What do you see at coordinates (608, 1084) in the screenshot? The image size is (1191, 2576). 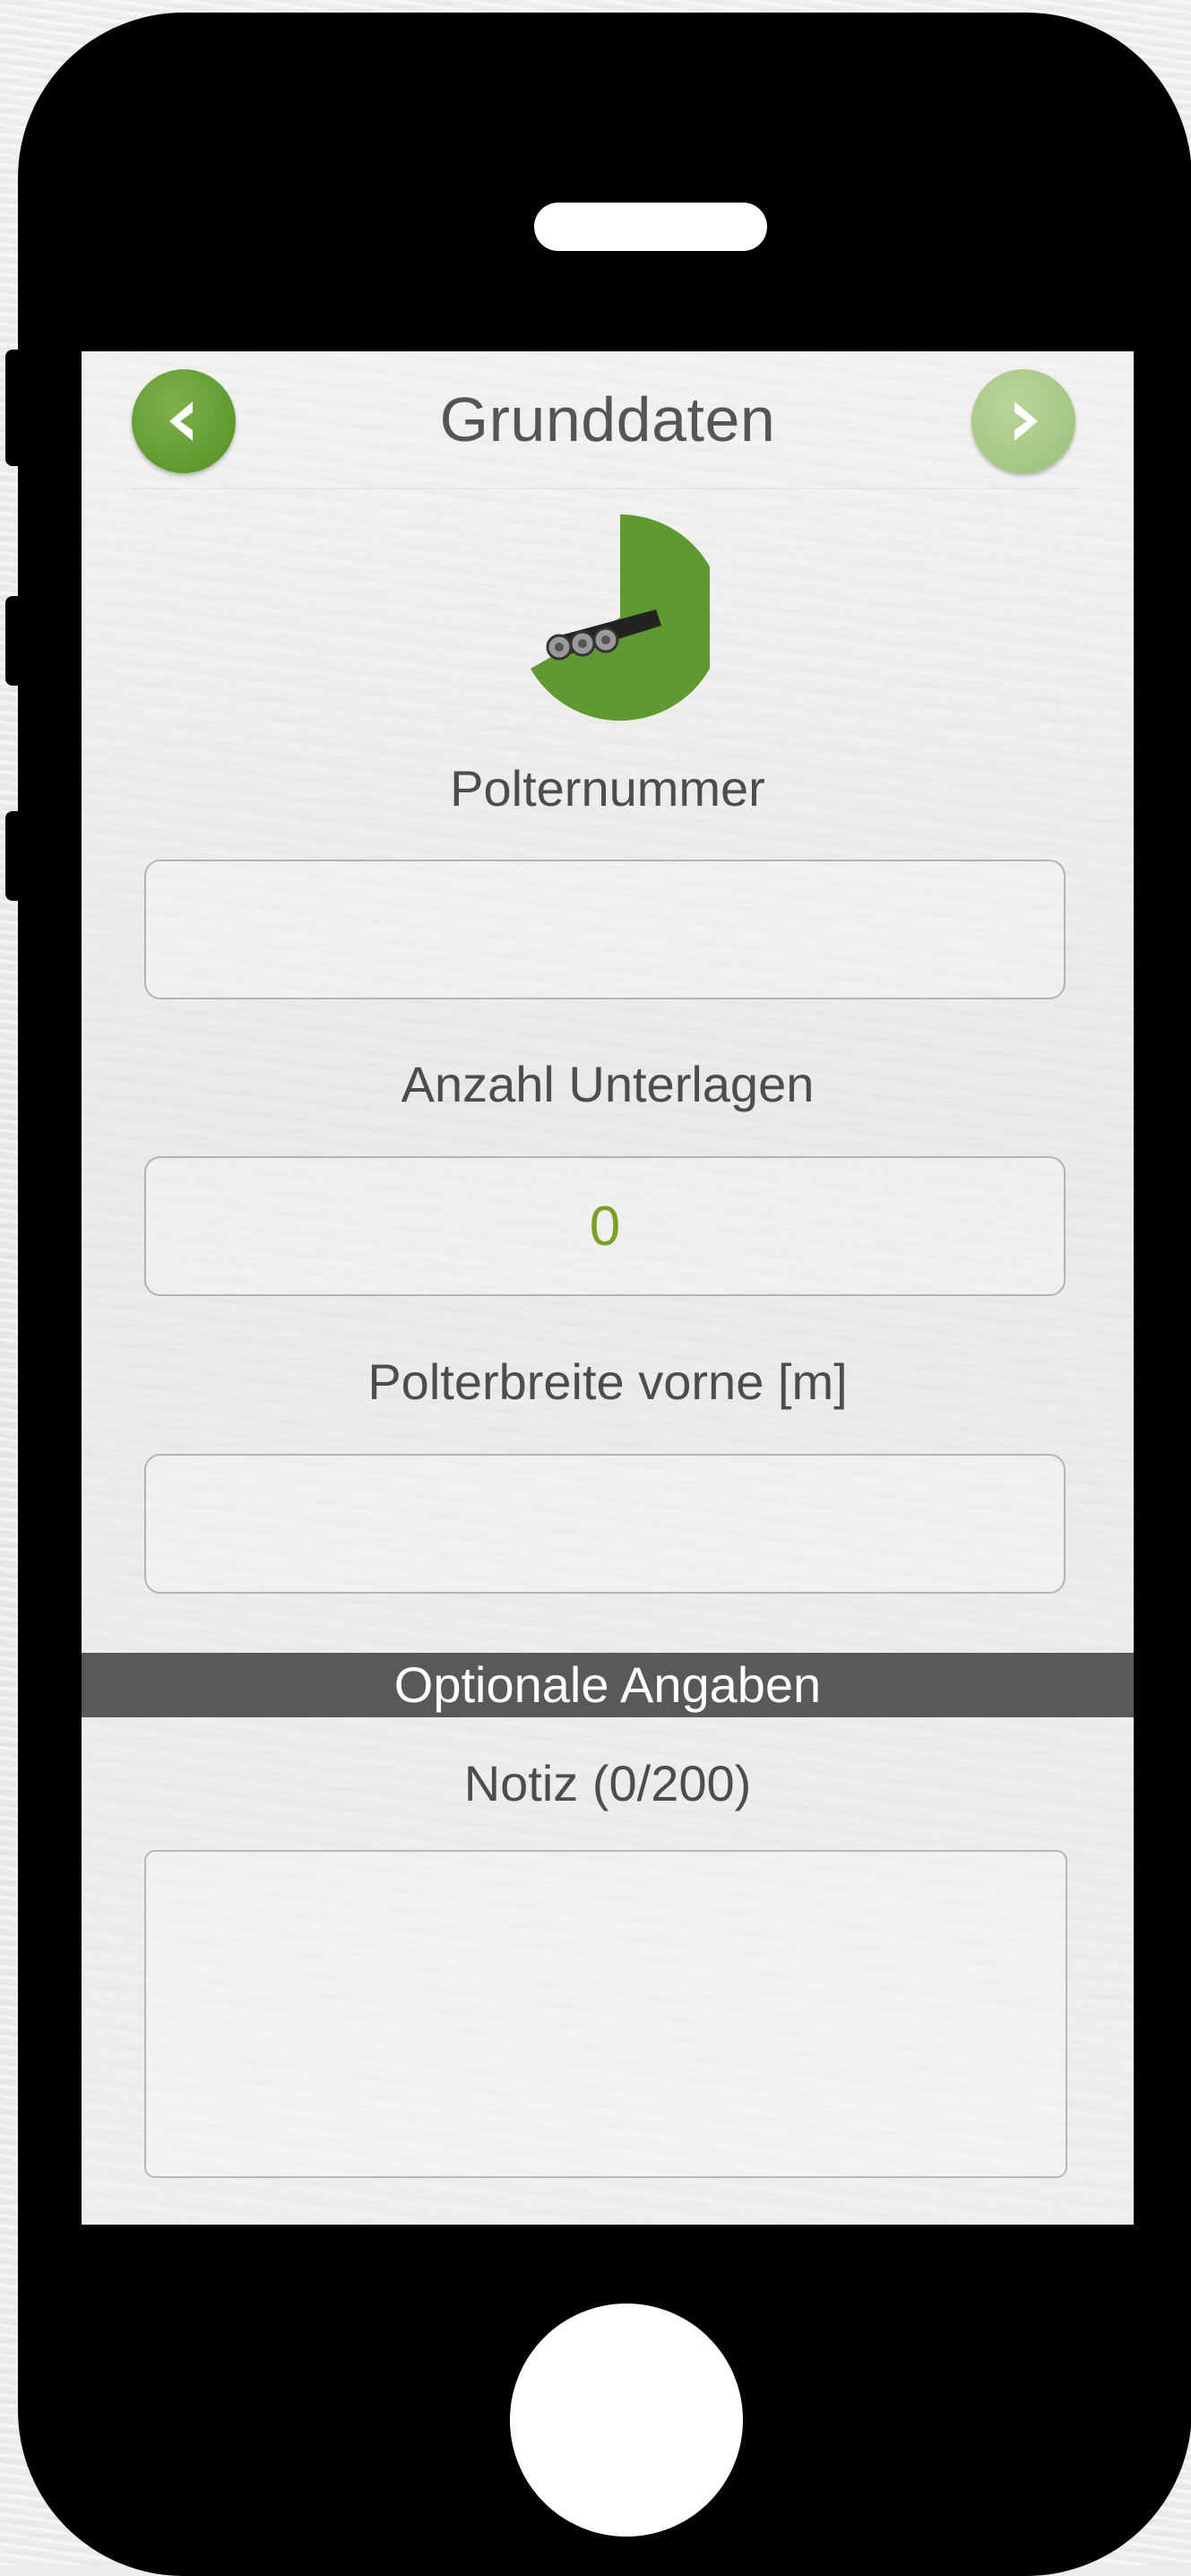 I see `anzahl-unterlagen-label: Anzahl Unterlagen` at bounding box center [608, 1084].